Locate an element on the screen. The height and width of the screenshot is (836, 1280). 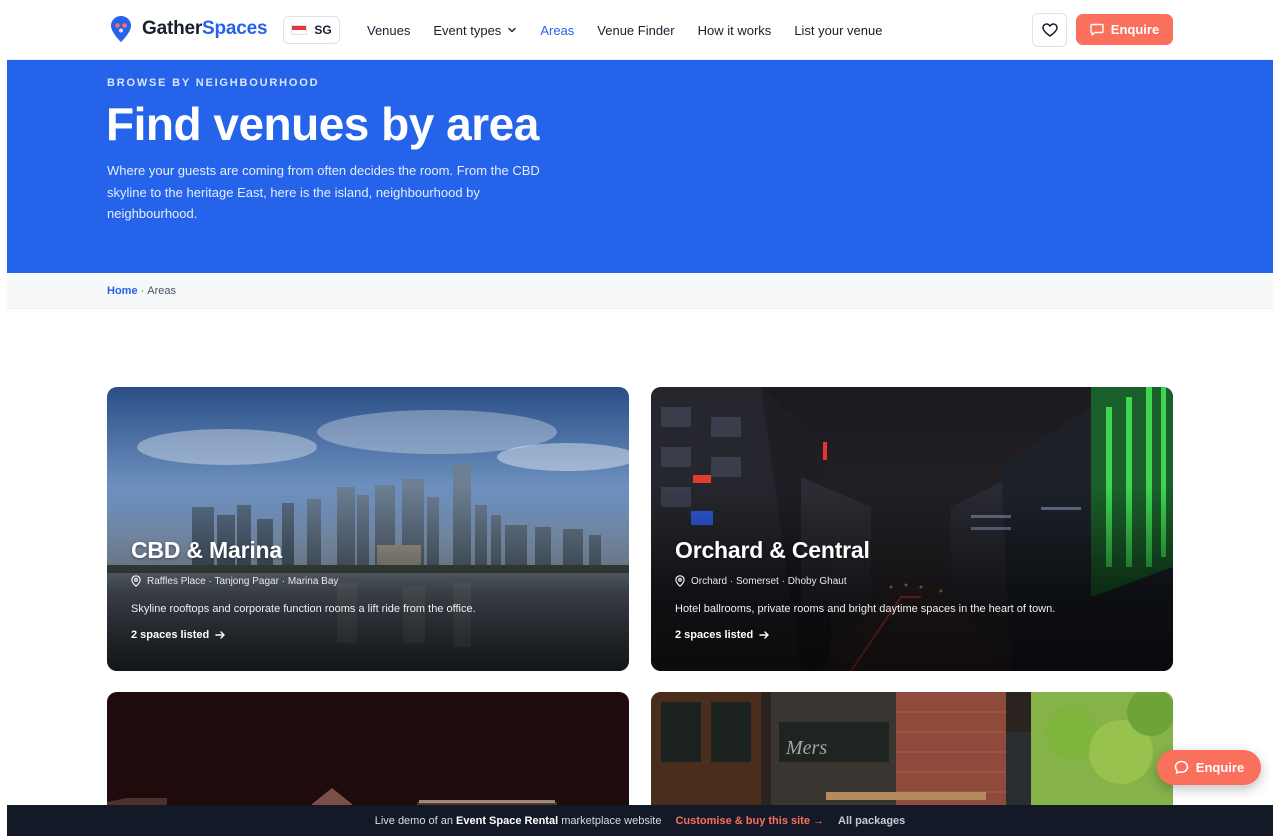
demo-product: Event Space Rental is located at coordinates (507, 820).